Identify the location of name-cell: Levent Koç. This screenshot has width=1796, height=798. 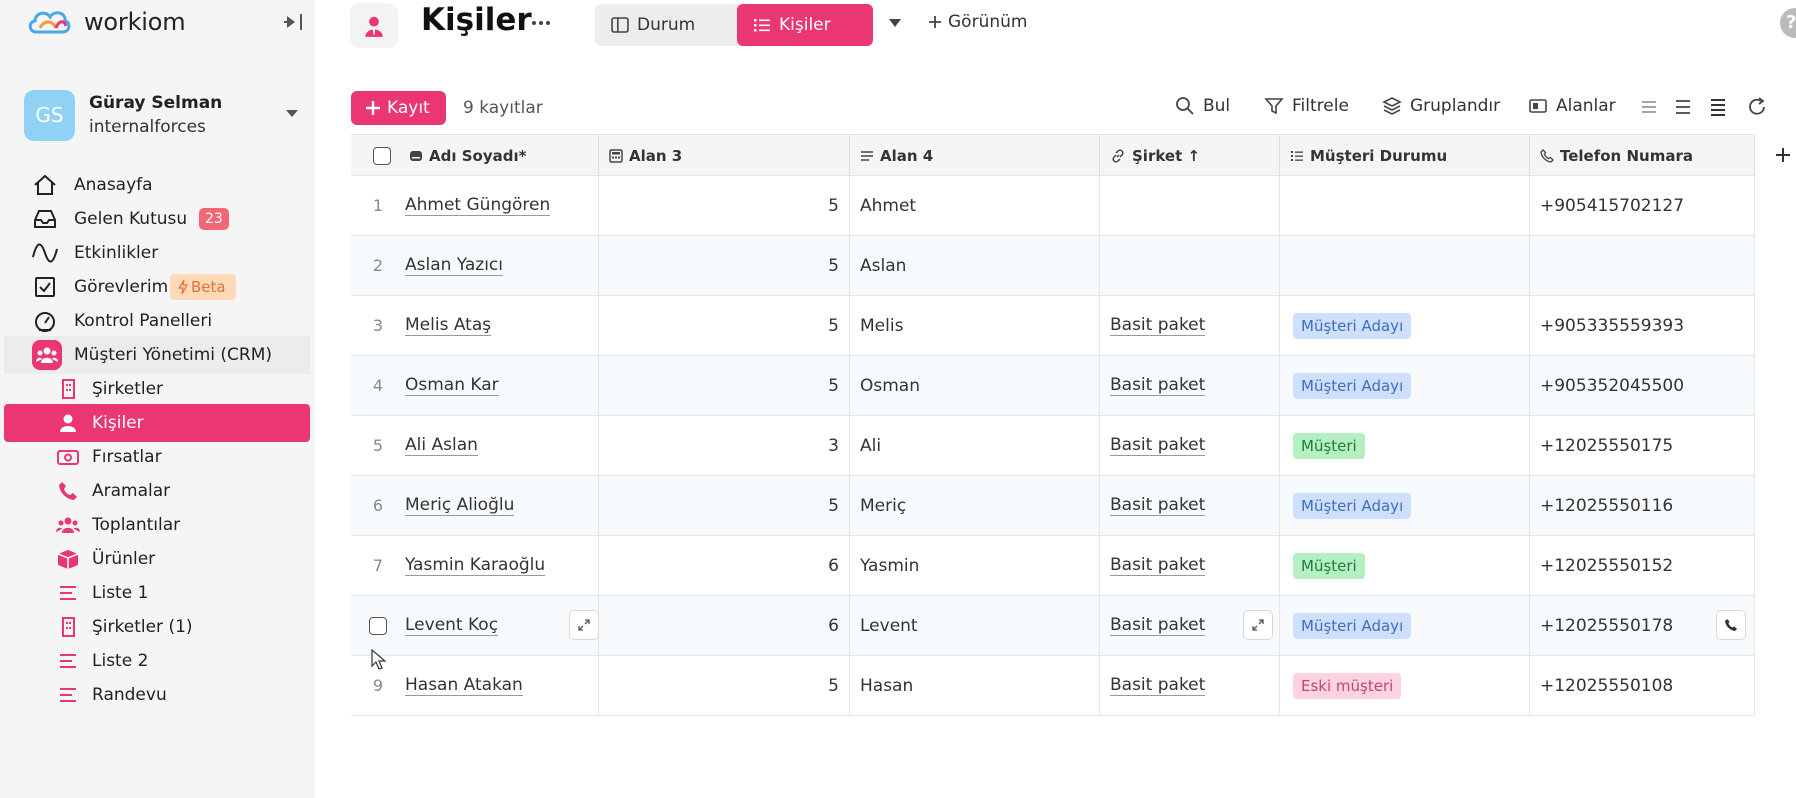
(502, 625).